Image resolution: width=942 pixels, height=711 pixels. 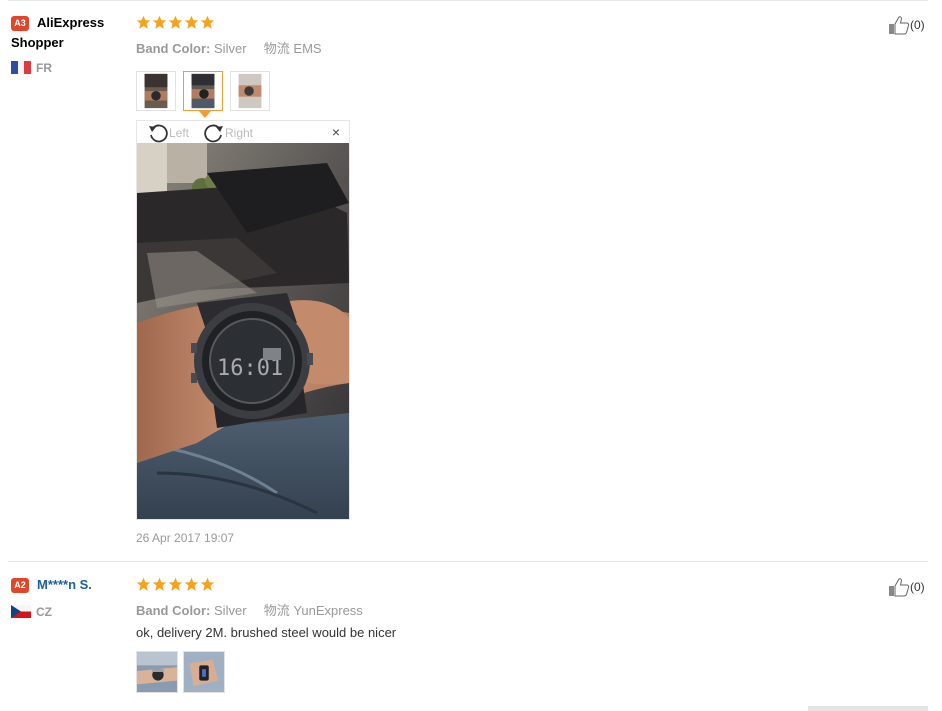 What do you see at coordinates (185, 538) in the screenshot?
I see `review-date: 26 Apr 2017 19:07` at bounding box center [185, 538].